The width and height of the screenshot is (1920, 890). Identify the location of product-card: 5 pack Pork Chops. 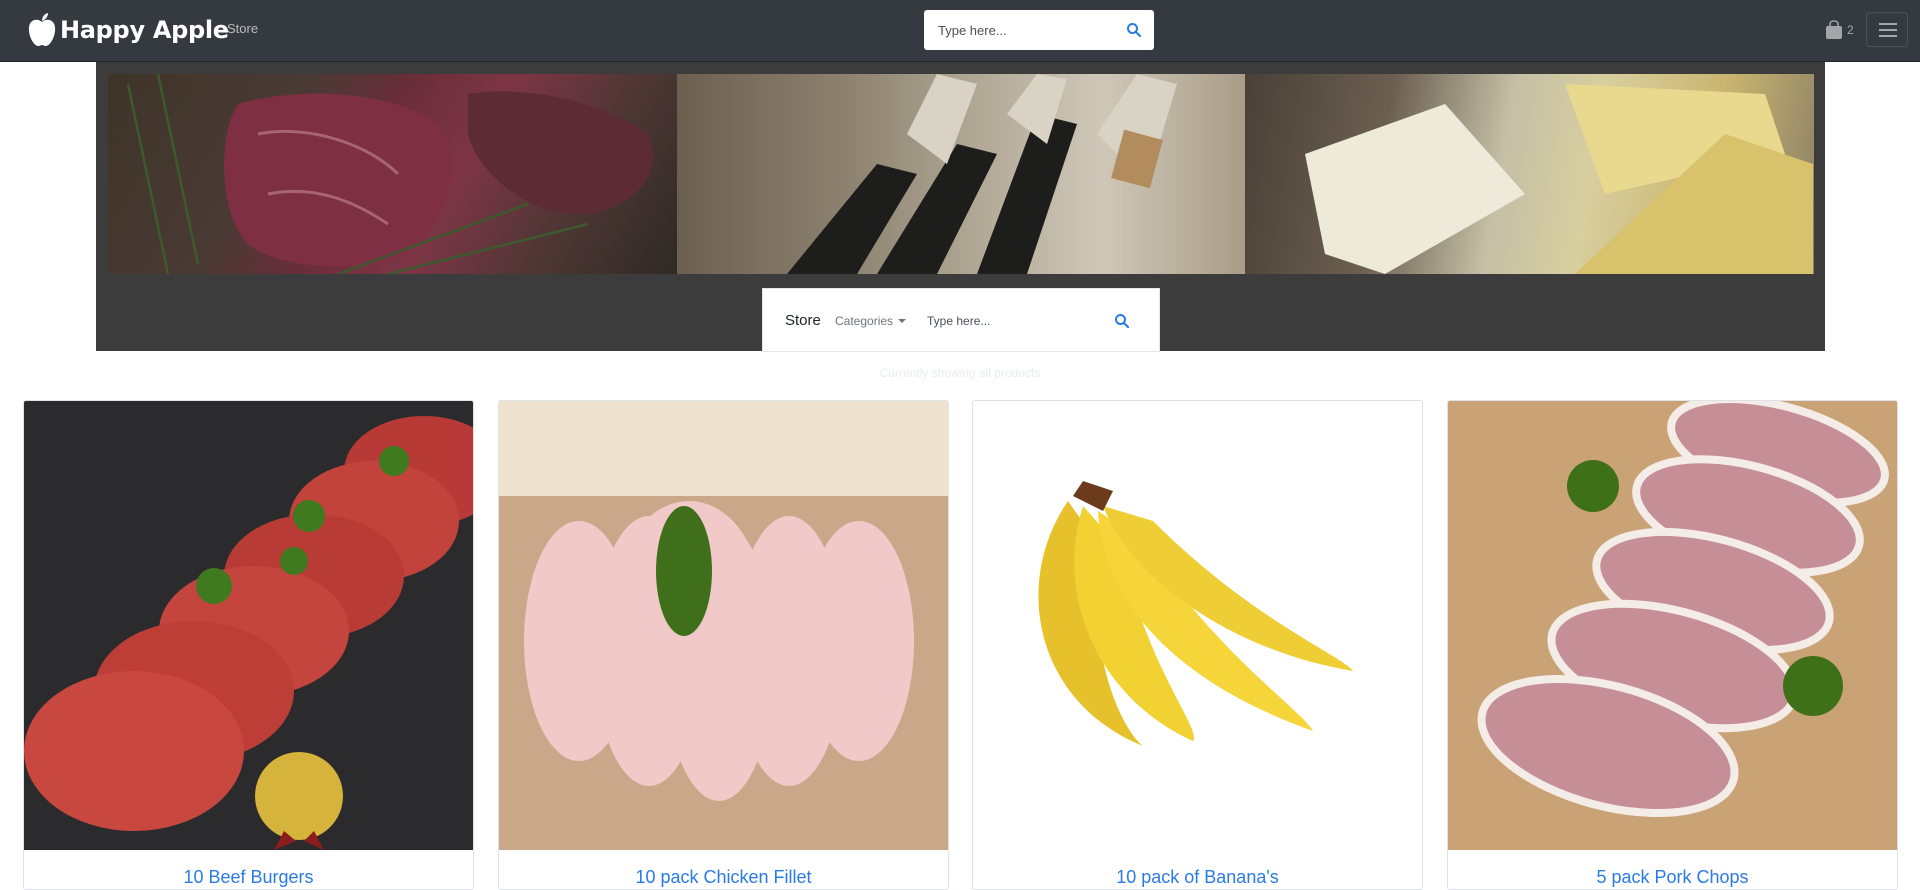
(1672, 645).